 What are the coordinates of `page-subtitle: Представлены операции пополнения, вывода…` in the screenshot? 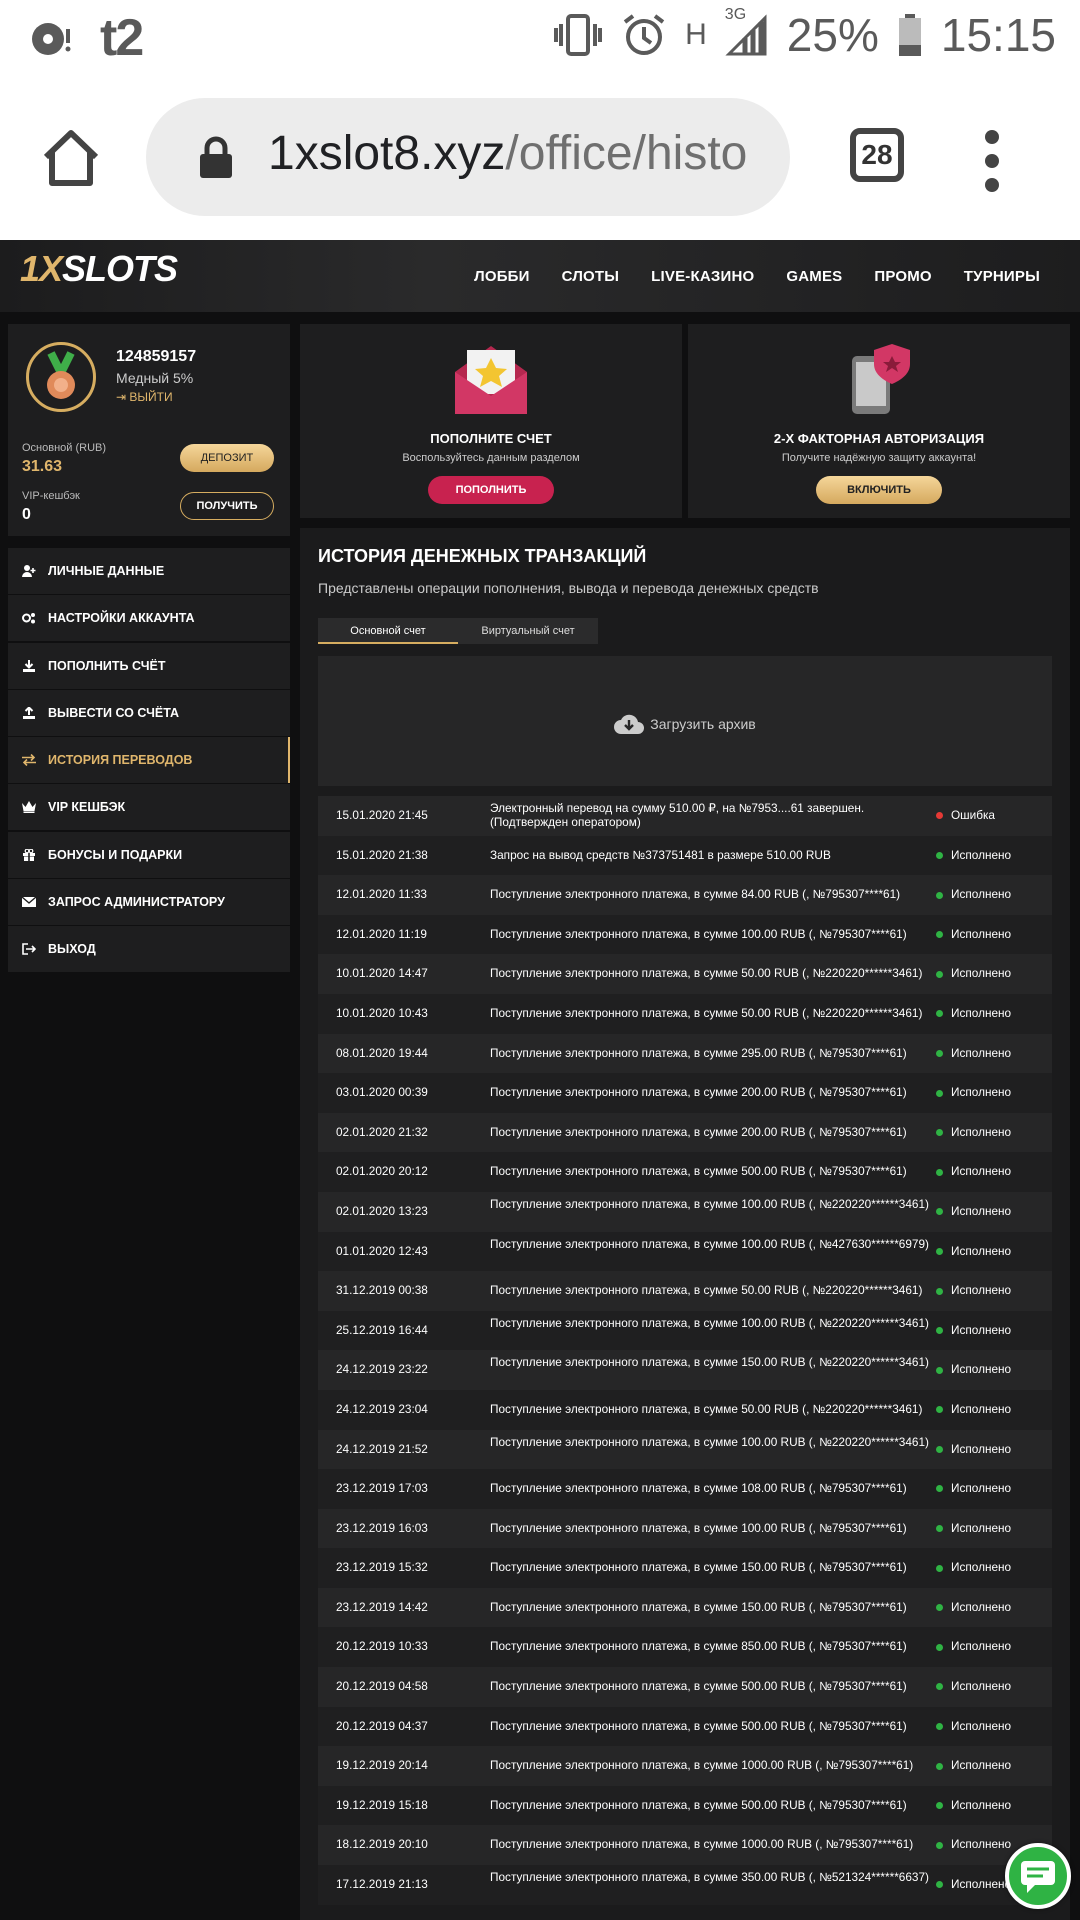 It's located at (568, 588).